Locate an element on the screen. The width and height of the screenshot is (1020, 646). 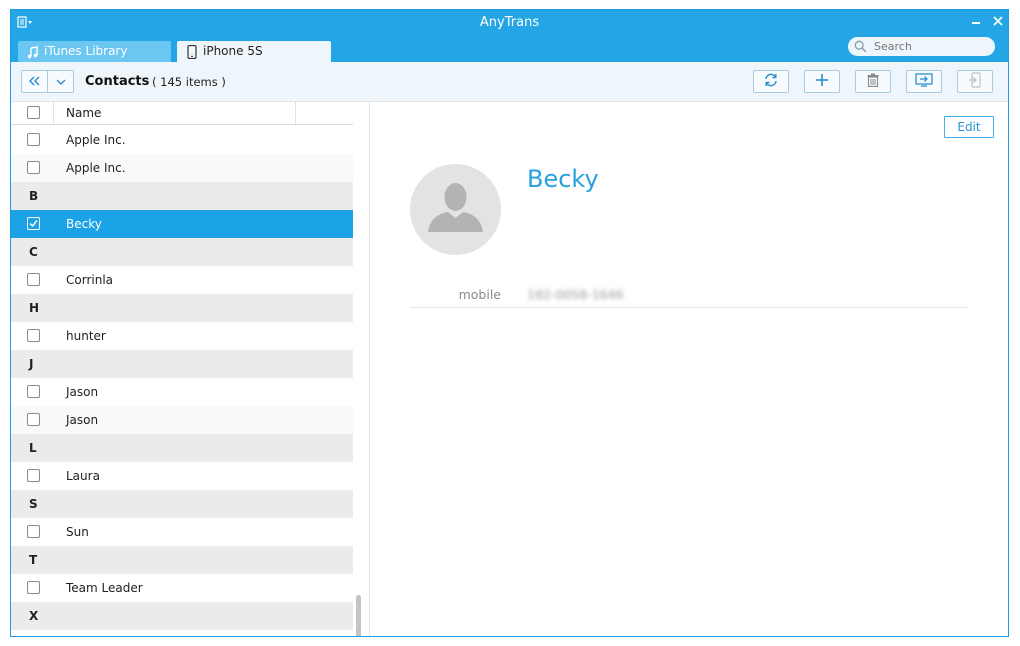
refresh-icon is located at coordinates (771, 81).